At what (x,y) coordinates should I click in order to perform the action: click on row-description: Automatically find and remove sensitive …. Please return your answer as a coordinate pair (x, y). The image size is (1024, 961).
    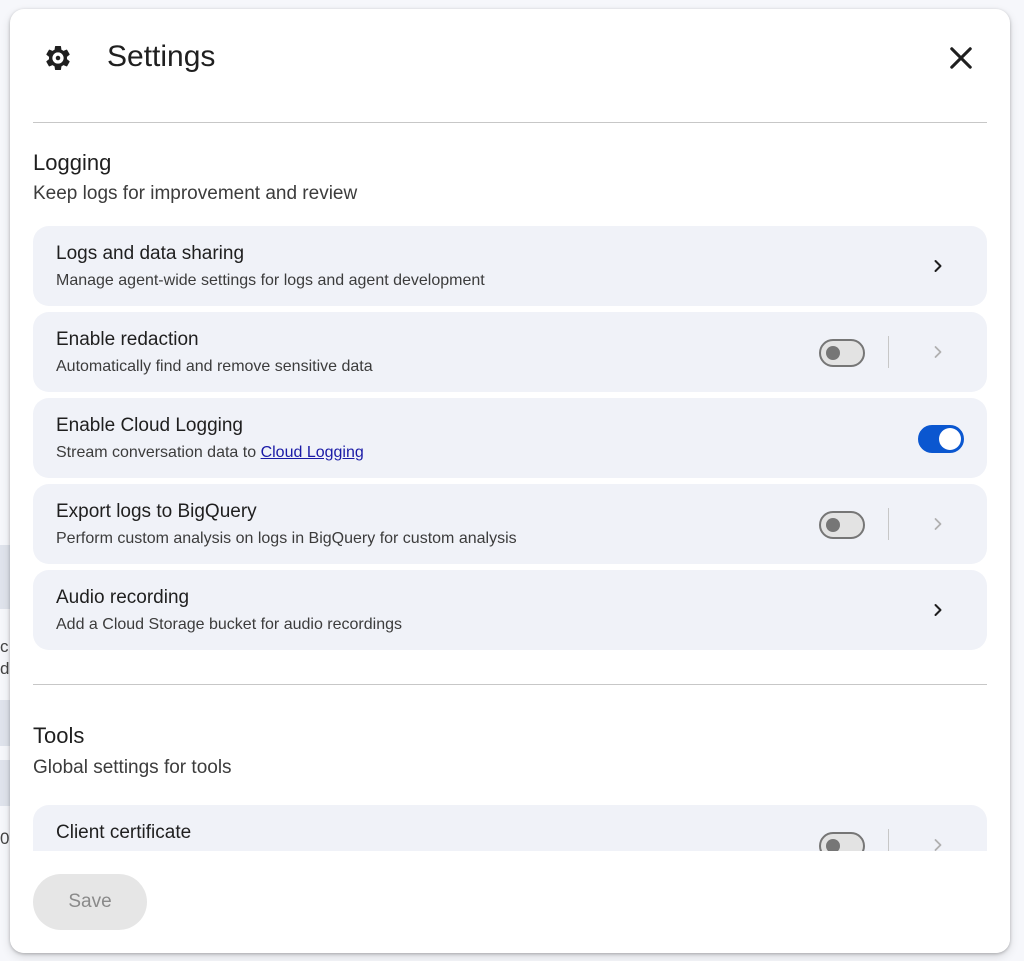
    Looking at the image, I should click on (214, 366).